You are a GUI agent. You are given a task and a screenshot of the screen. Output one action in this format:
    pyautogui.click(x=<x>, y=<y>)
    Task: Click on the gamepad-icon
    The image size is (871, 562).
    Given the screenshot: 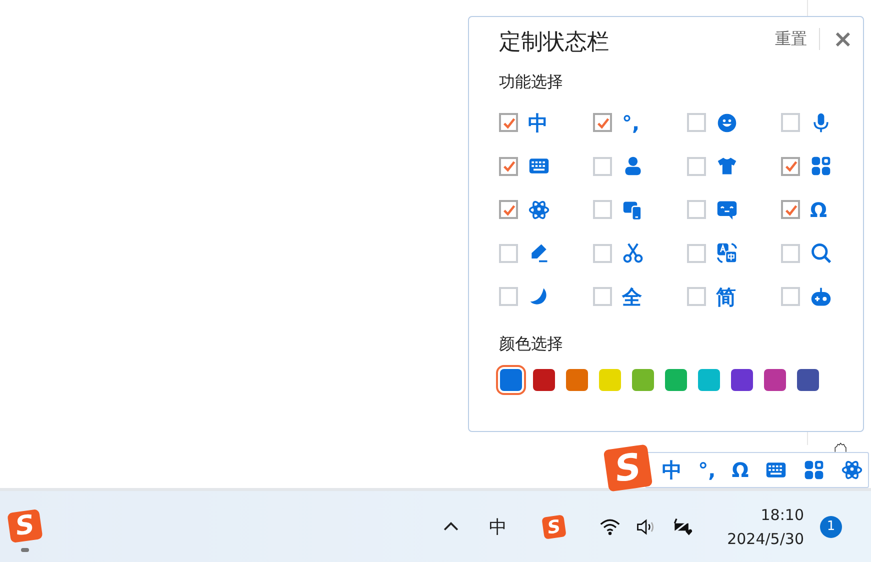 What is the action you would take?
    pyautogui.click(x=821, y=297)
    